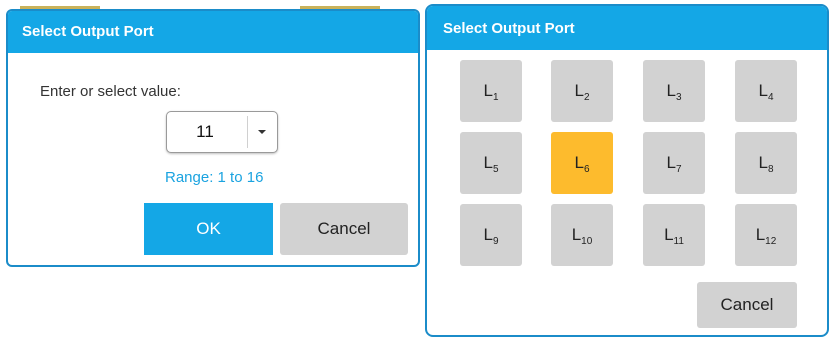 Image resolution: width=831 pixels, height=339 pixels. I want to click on port-button-L12: L12, so click(766, 235).